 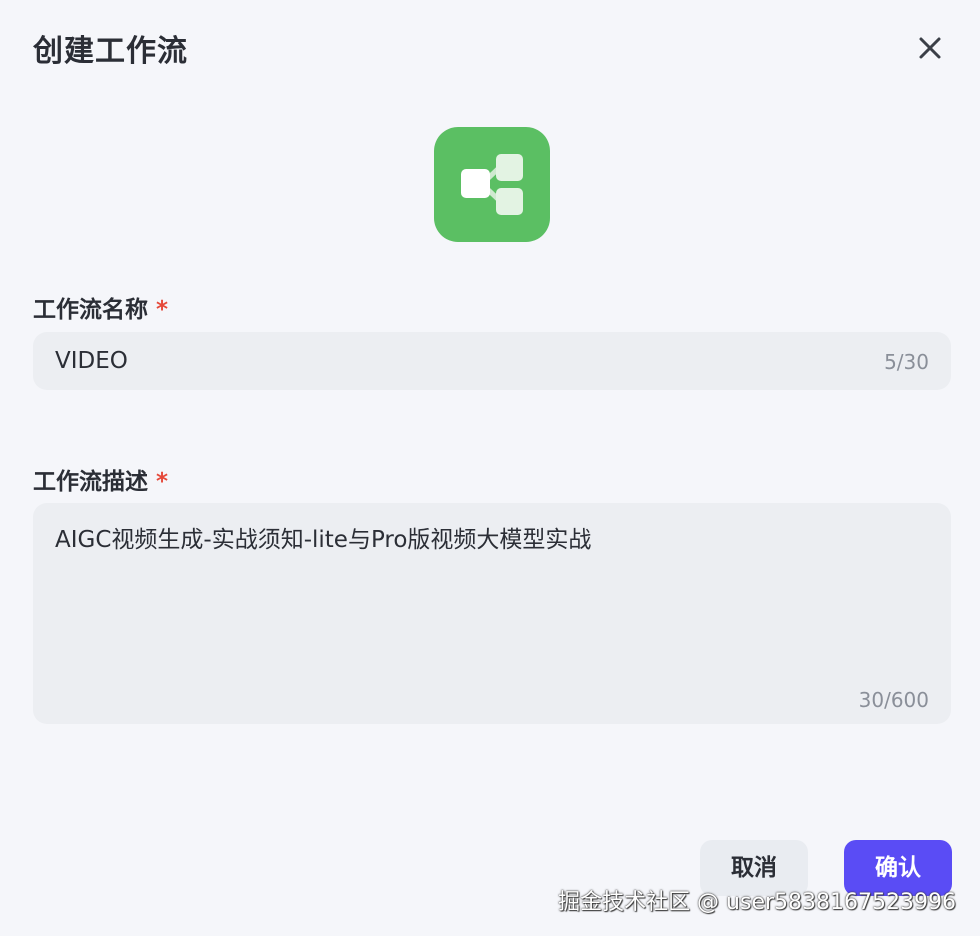 What do you see at coordinates (893, 700) in the screenshot?
I see `workflow-description-counter: 30/600` at bounding box center [893, 700].